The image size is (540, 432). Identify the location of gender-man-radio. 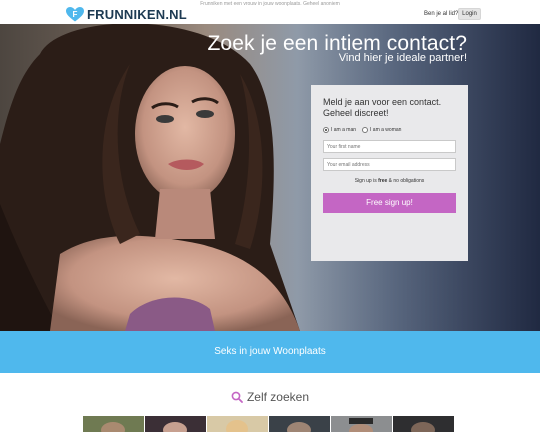
(326, 130).